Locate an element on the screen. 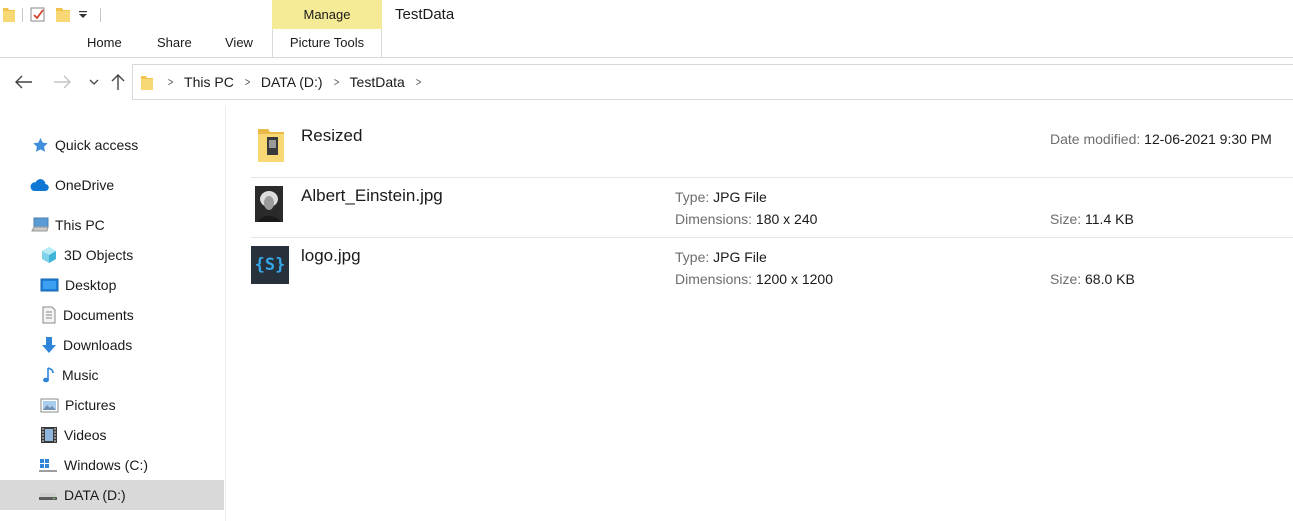  sidebar-item-downloads: Downloads is located at coordinates (112, 345).